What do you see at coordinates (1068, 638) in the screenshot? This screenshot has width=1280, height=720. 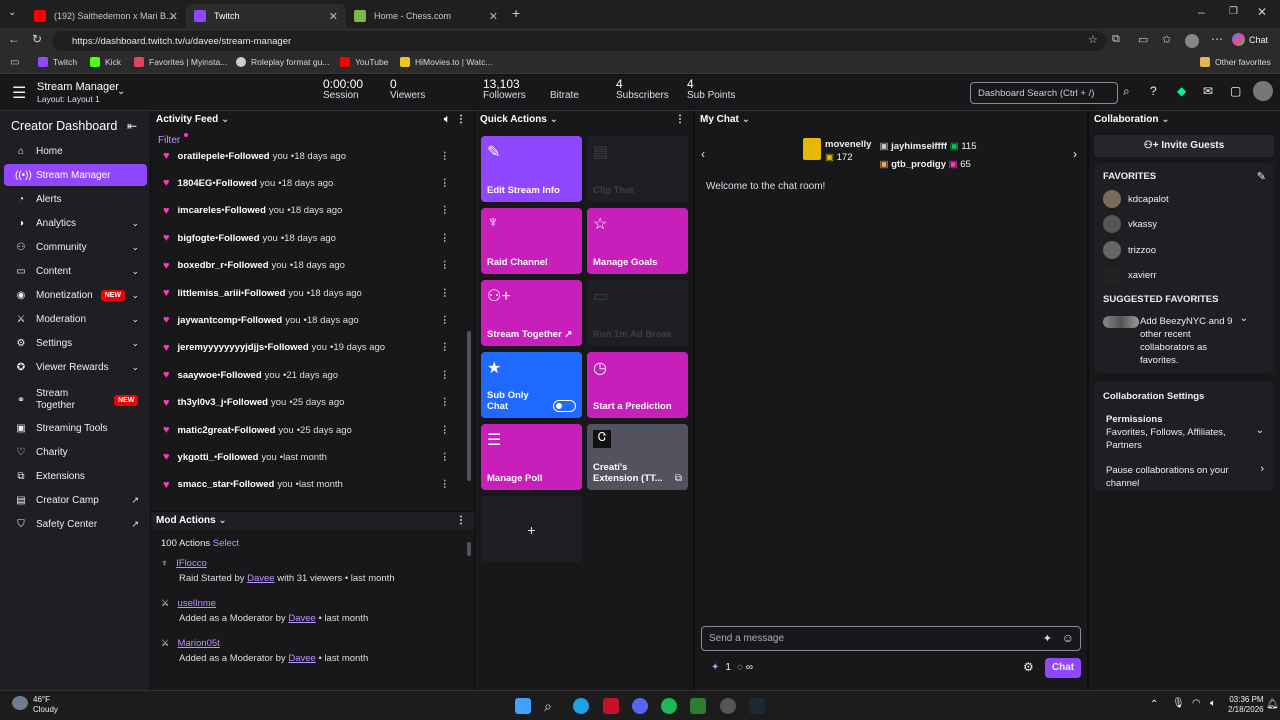 I see `emote-icon: ☺` at bounding box center [1068, 638].